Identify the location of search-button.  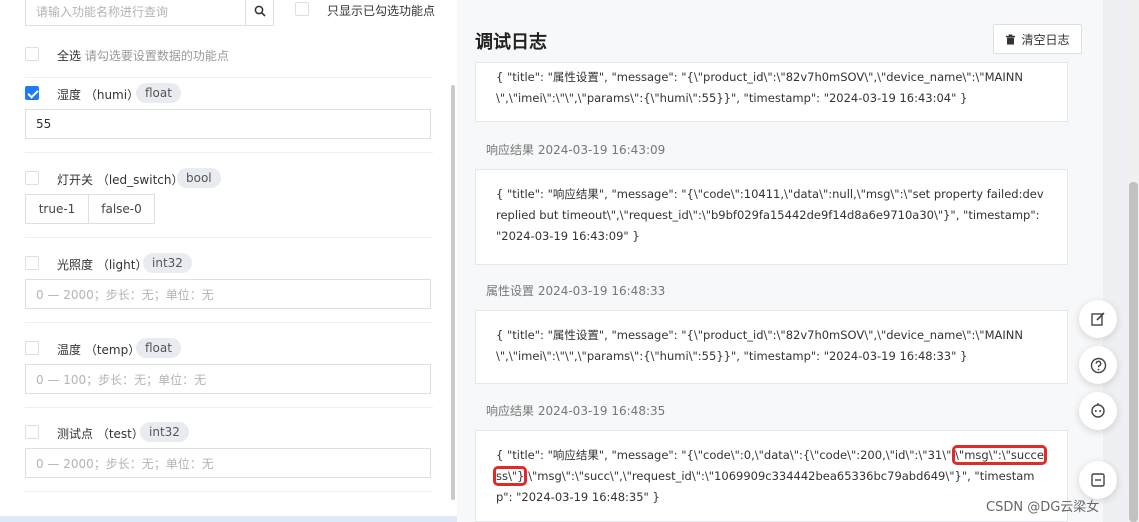
(259, 13).